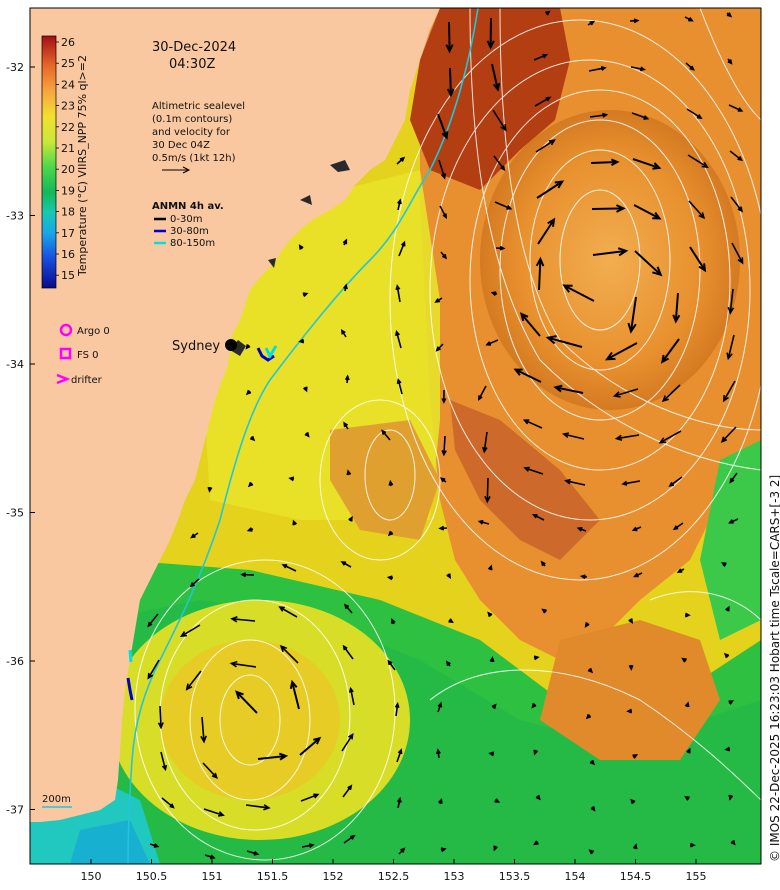  What do you see at coordinates (192, 64) in the screenshot?
I see `map-time: 04:30Z` at bounding box center [192, 64].